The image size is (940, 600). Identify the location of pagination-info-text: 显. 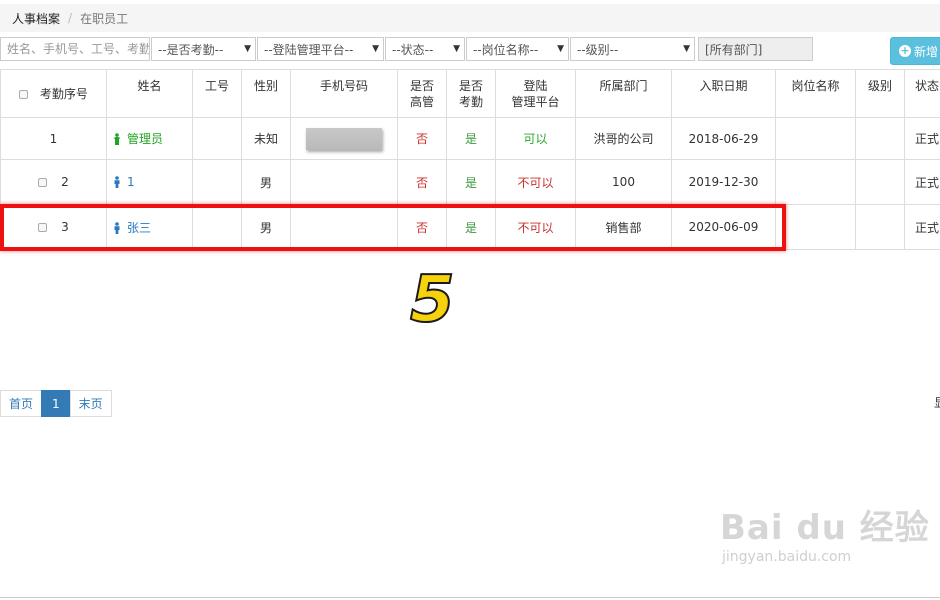
(937, 402).